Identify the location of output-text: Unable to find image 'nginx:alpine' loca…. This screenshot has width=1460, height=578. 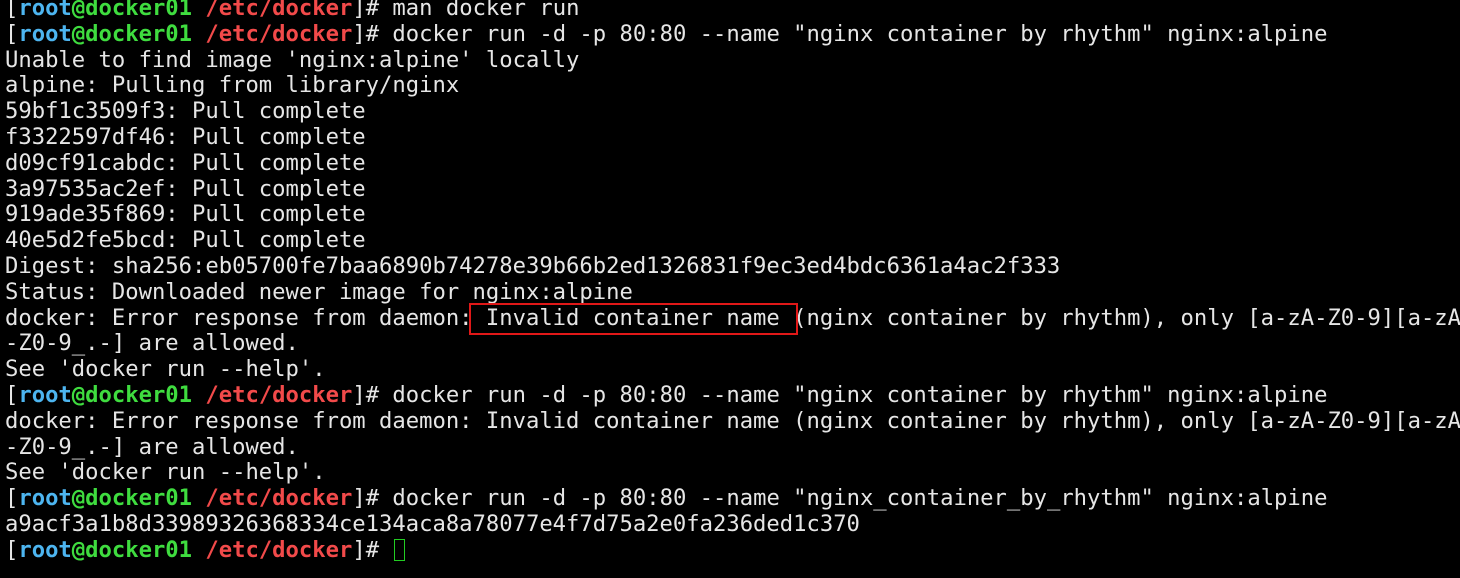
(292, 59).